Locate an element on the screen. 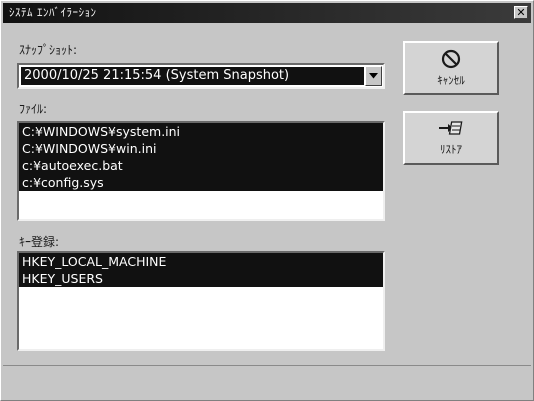 This screenshot has width=534, height=401. close-icon: ✕ is located at coordinates (521, 12).